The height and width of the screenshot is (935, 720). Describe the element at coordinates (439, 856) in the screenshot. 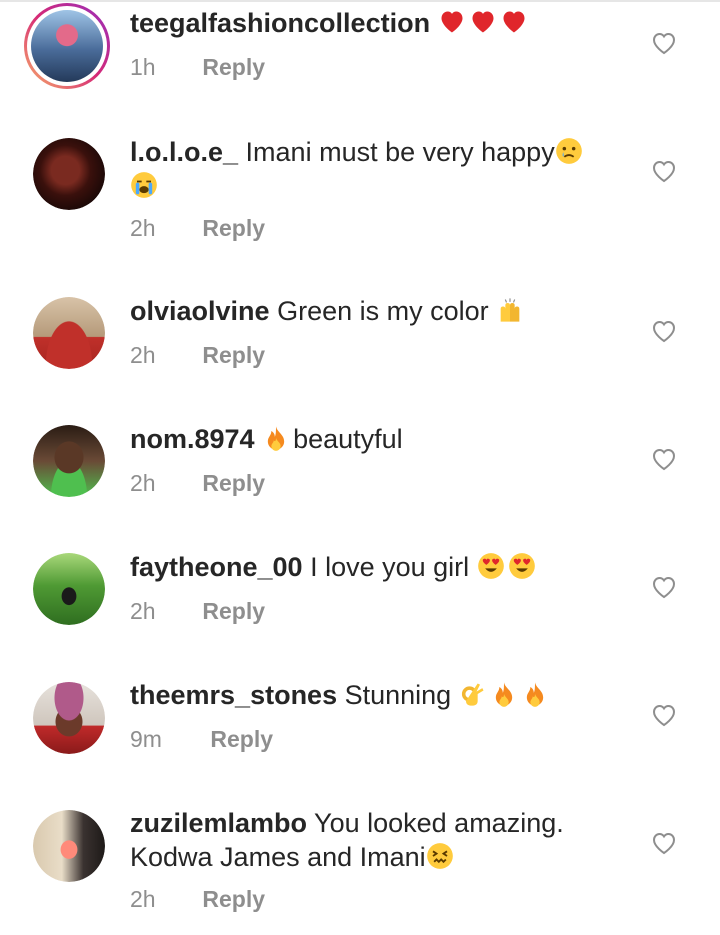

I see `confounded-face-emoji-icon` at that location.